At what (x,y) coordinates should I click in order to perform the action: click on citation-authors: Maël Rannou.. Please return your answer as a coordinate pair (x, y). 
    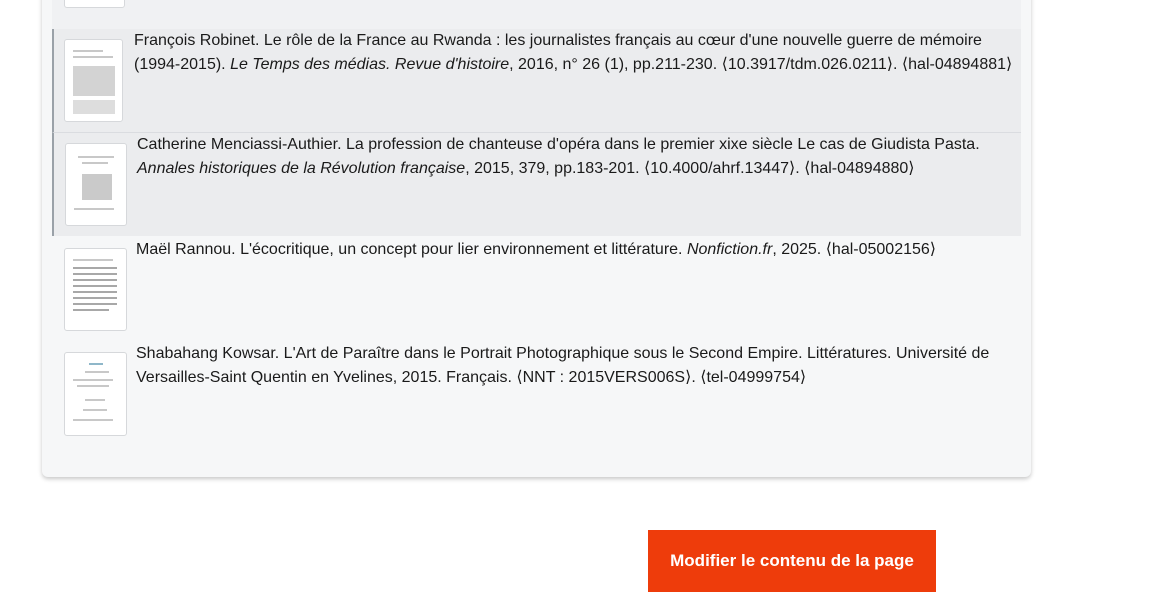
    Looking at the image, I should click on (186, 249).